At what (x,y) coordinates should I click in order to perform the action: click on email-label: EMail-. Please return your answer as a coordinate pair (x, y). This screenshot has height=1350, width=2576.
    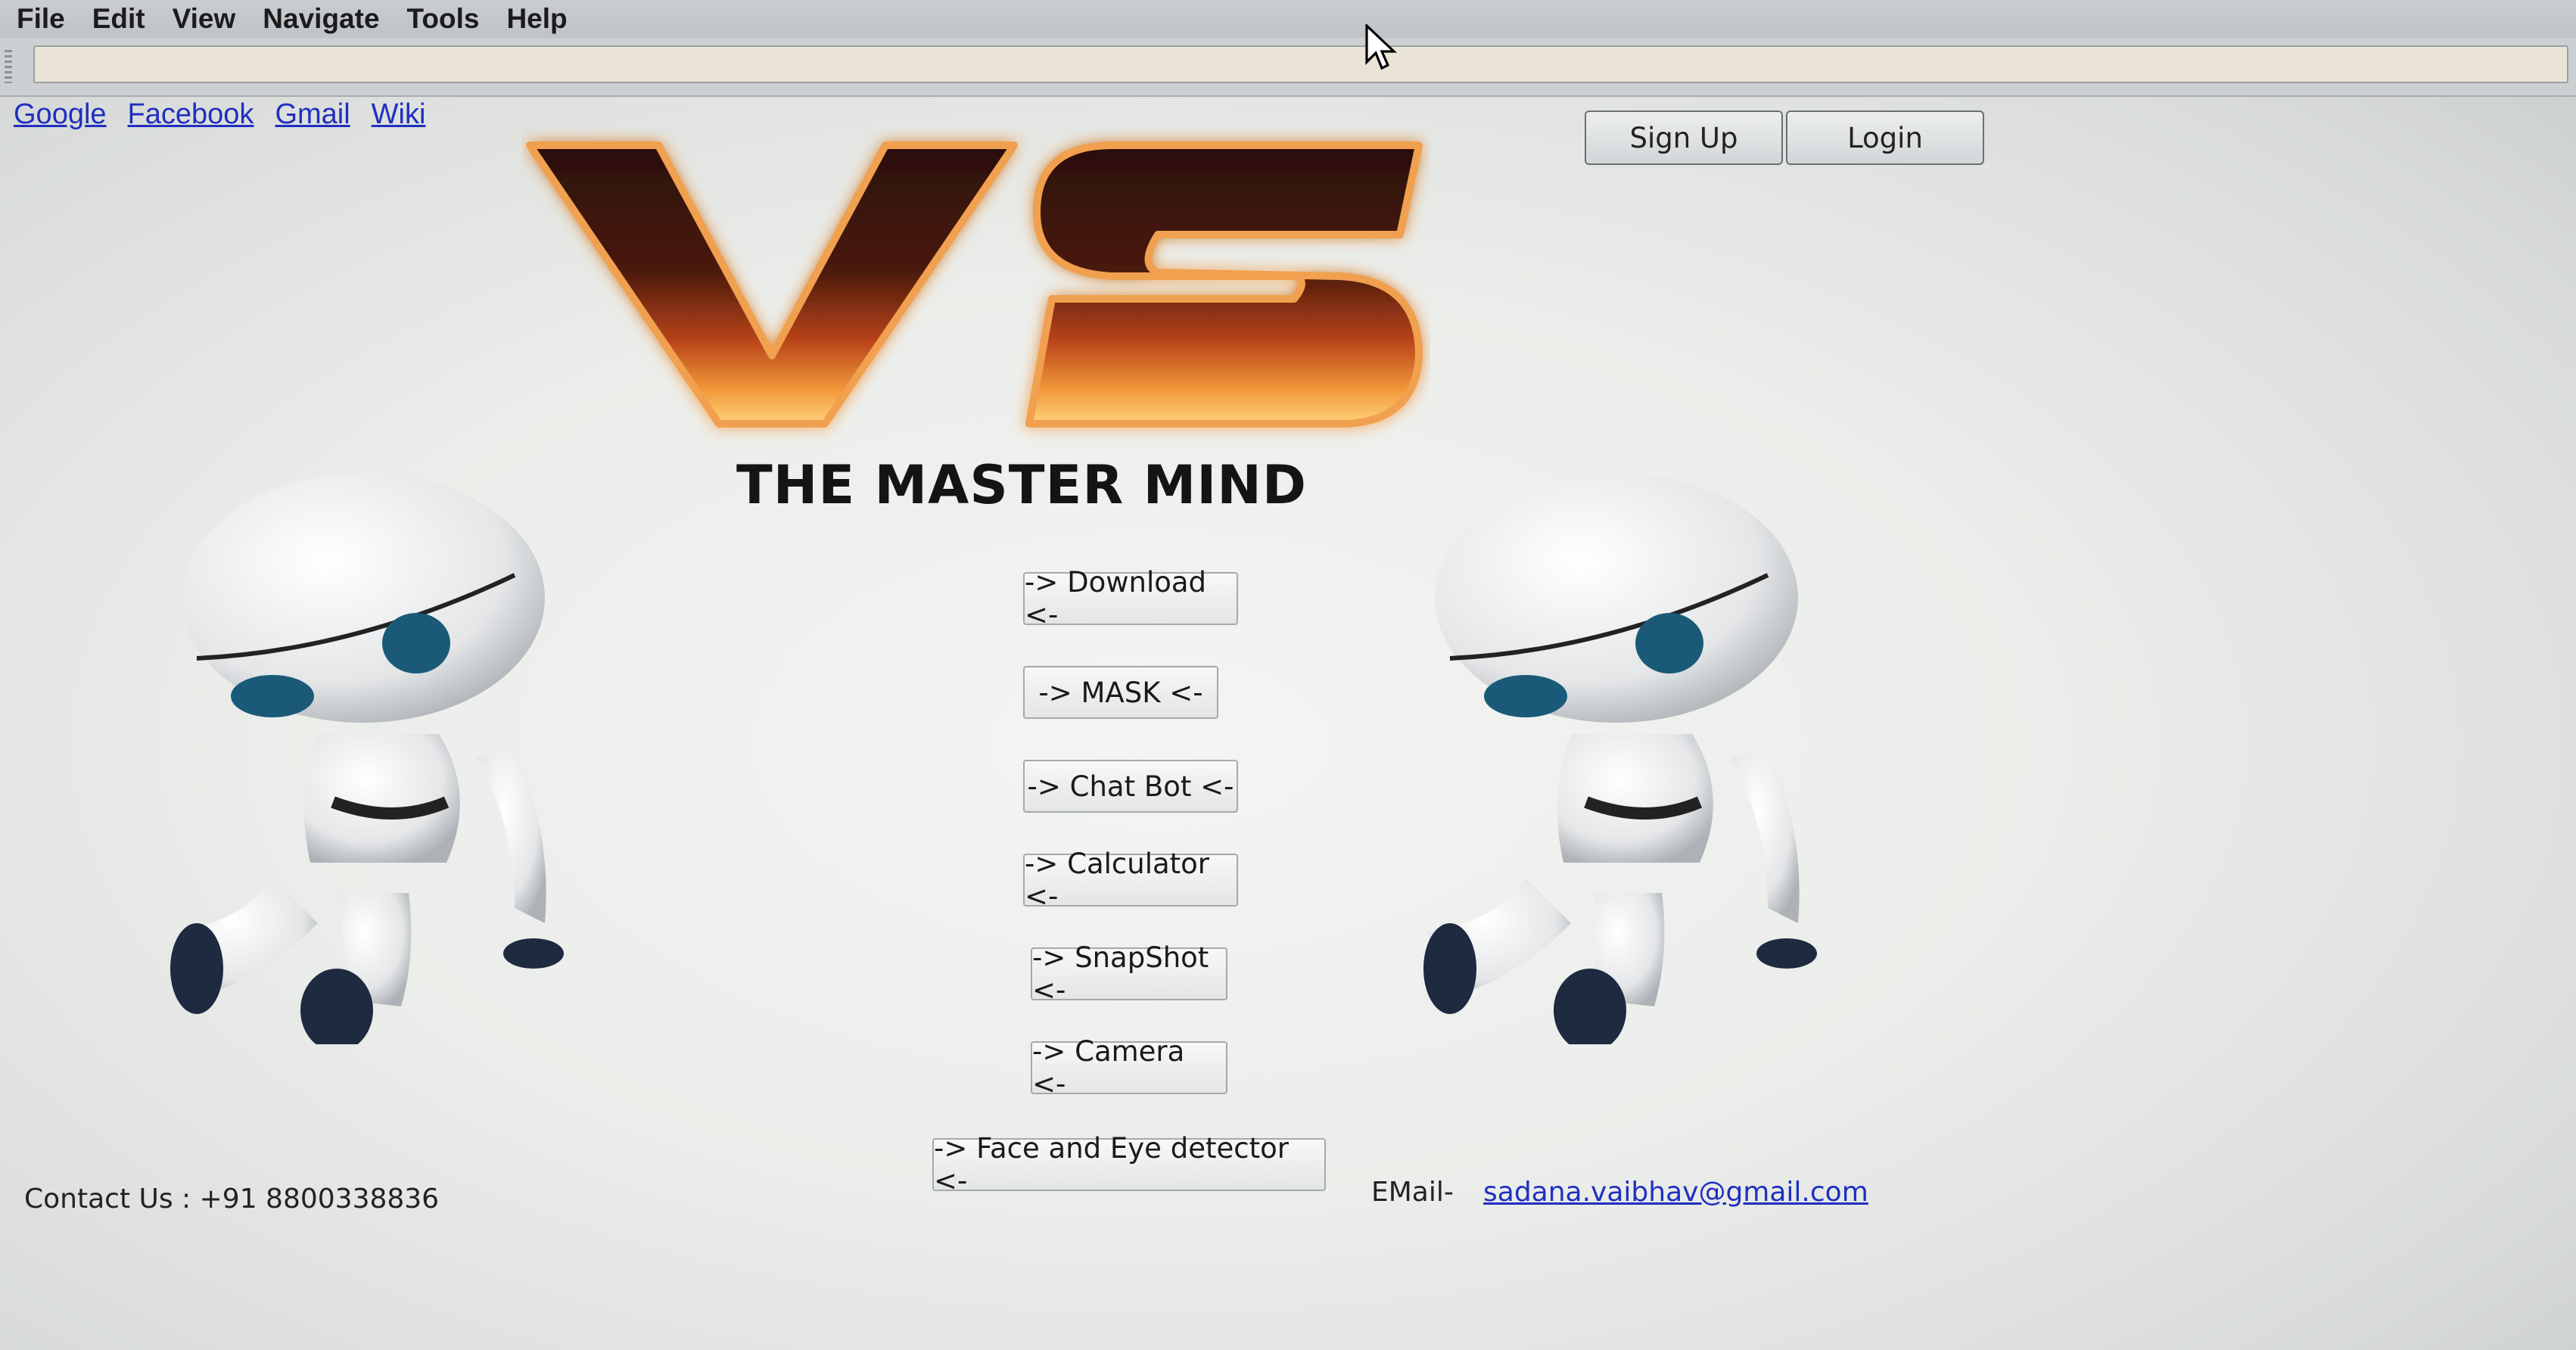
    Looking at the image, I should click on (1412, 1192).